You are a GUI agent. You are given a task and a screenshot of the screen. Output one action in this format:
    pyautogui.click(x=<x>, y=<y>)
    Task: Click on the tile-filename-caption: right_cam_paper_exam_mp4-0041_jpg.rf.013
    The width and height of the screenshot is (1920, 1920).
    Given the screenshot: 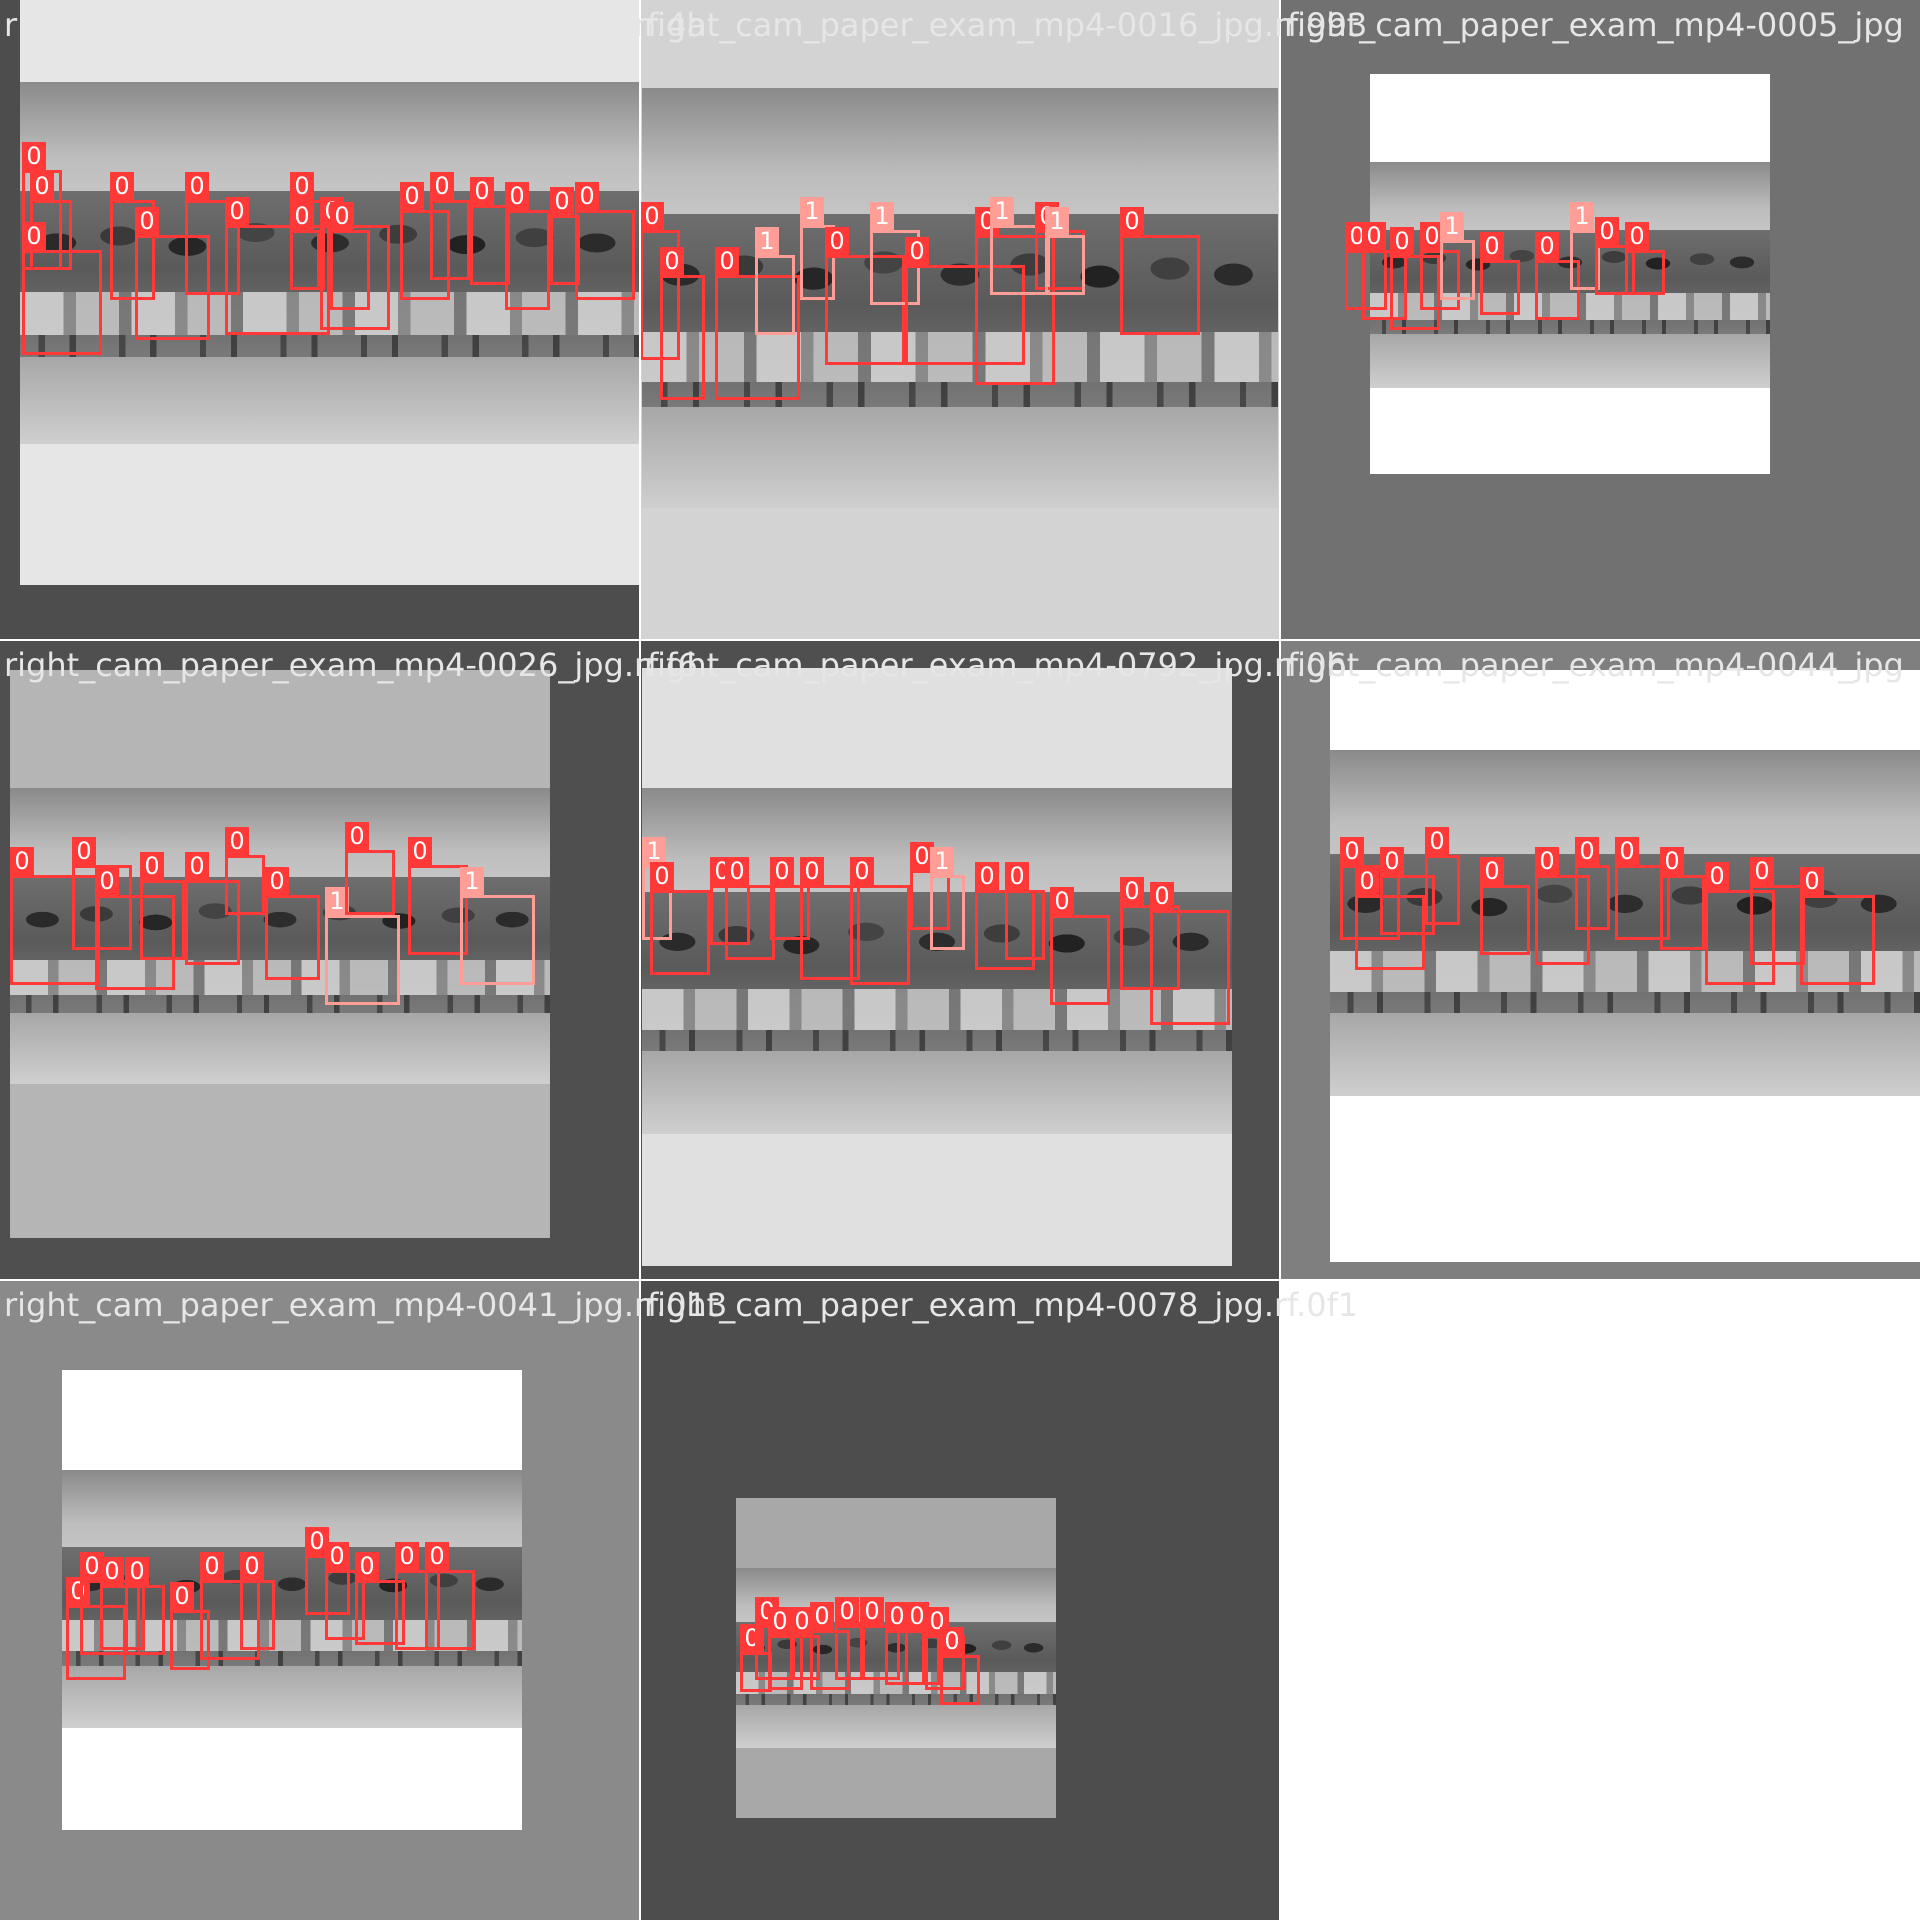 What is the action you would take?
    pyautogui.click(x=366, y=1305)
    